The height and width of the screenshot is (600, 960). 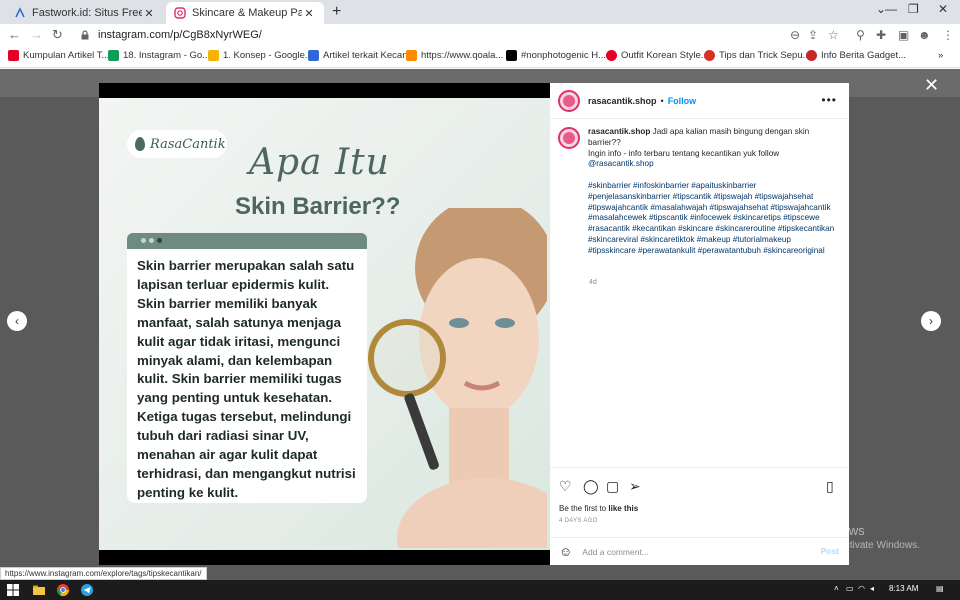 What do you see at coordinates (621, 163) in the screenshot?
I see `mention-link: @rasacantik.shop` at bounding box center [621, 163].